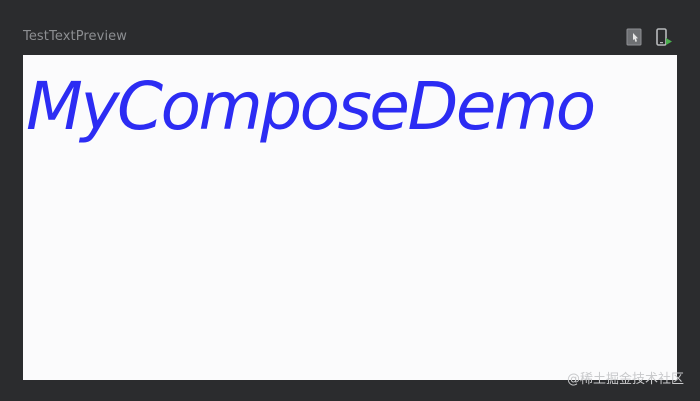  What do you see at coordinates (75, 36) in the screenshot?
I see `preview-title: TestTextPreview` at bounding box center [75, 36].